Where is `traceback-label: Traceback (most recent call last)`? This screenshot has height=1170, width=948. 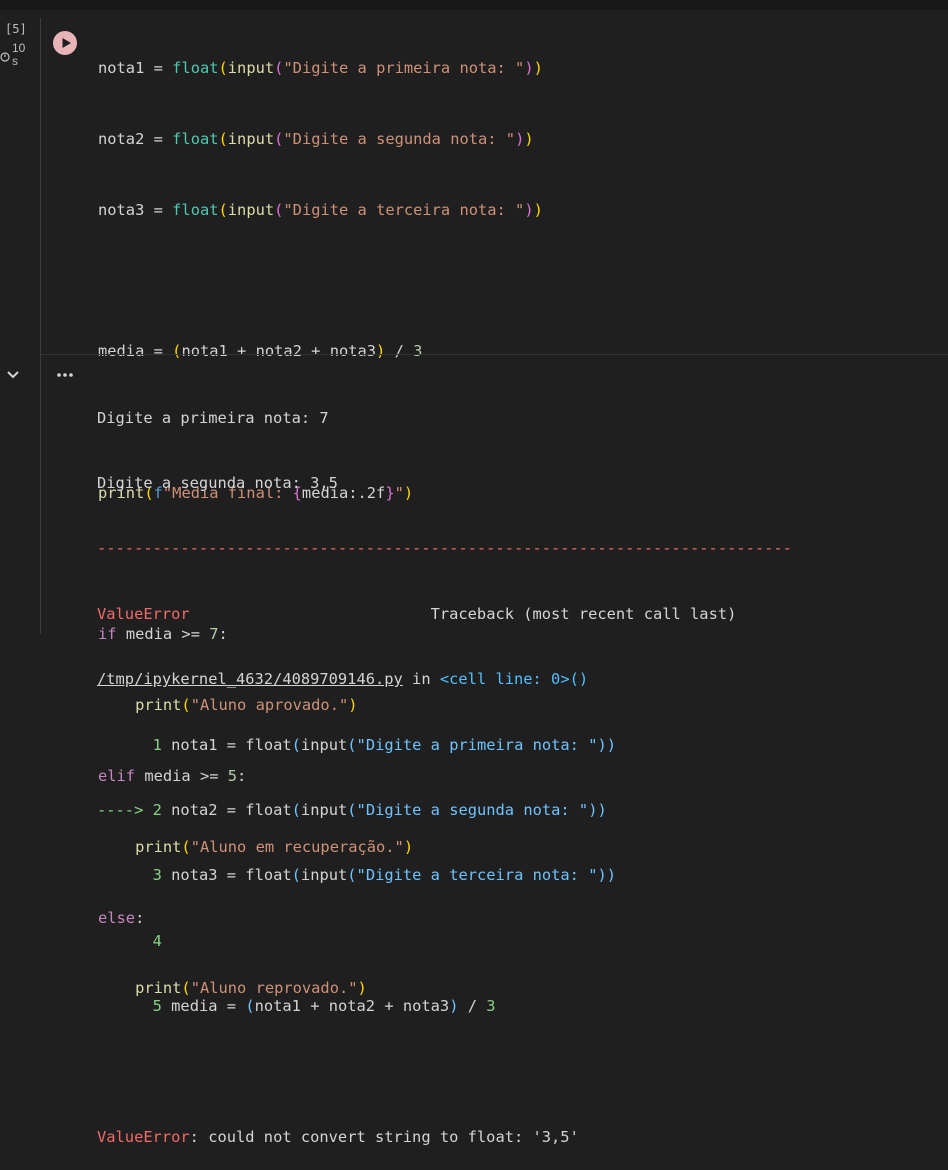
traceback-label: Traceback (most recent call last) is located at coordinates (583, 613).